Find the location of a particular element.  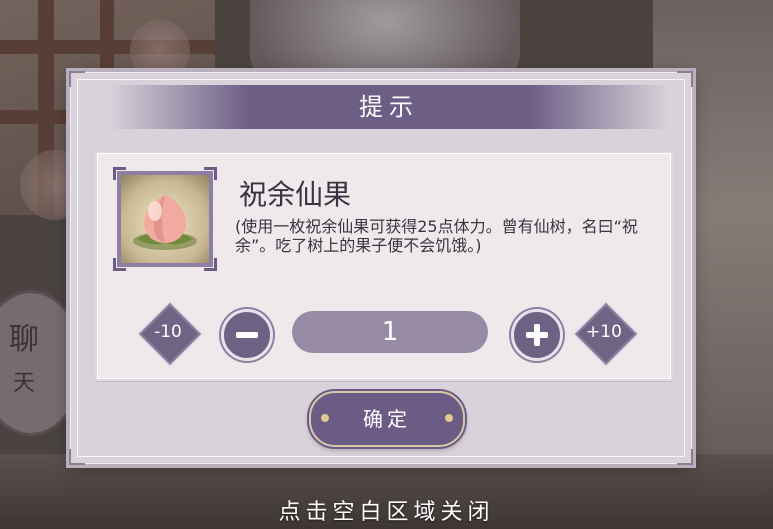

item-icon-frame is located at coordinates (165, 219).